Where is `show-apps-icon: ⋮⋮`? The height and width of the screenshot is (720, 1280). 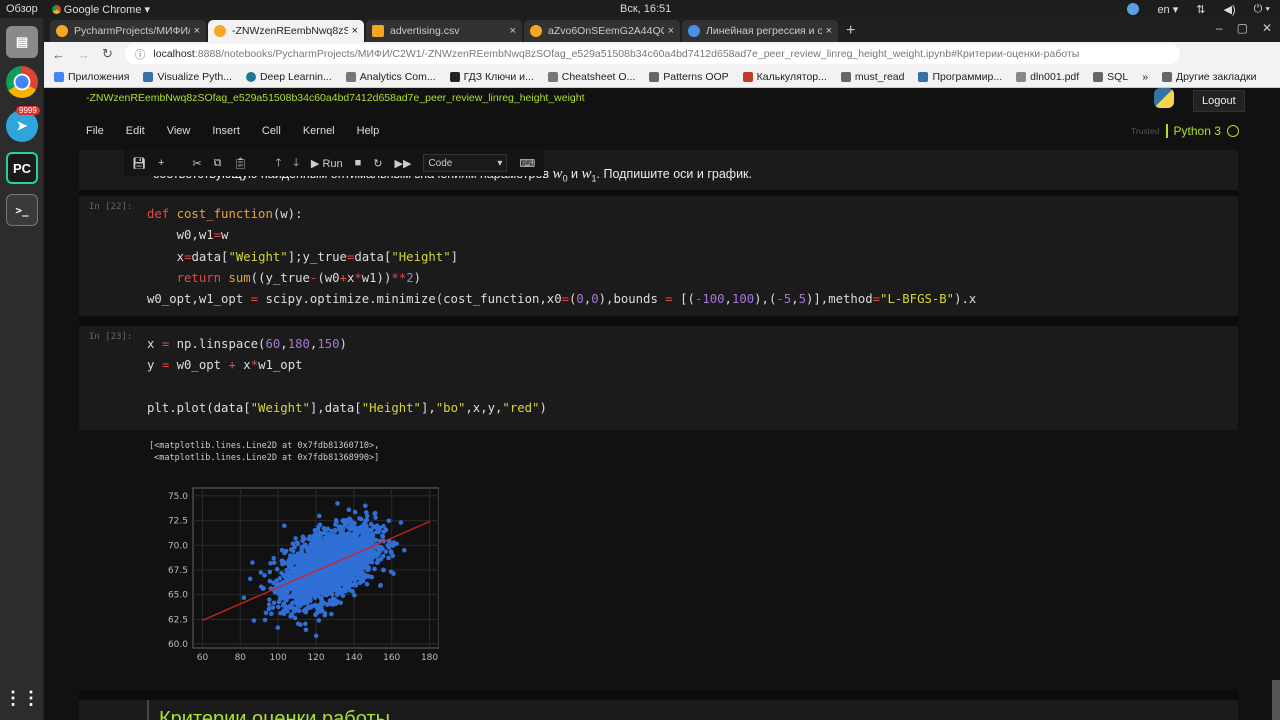
show-apps-icon: ⋮⋮ is located at coordinates (22, 698).